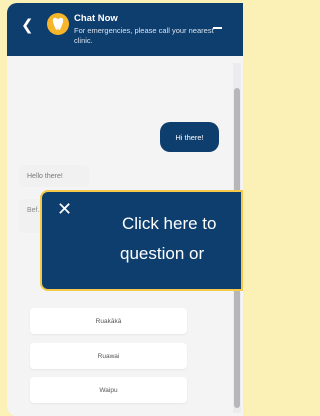 This screenshot has width=320, height=416. What do you see at coordinates (108, 390) in the screenshot?
I see `option-button-waipu: Waipu` at bounding box center [108, 390].